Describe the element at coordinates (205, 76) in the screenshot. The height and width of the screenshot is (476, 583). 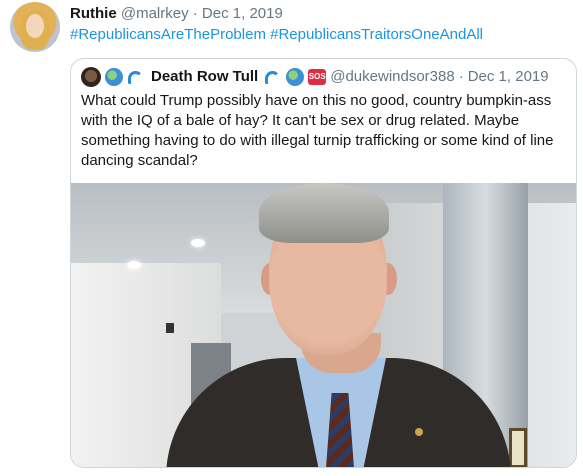
I see `quoted-display-name: Death Row Tull` at that location.